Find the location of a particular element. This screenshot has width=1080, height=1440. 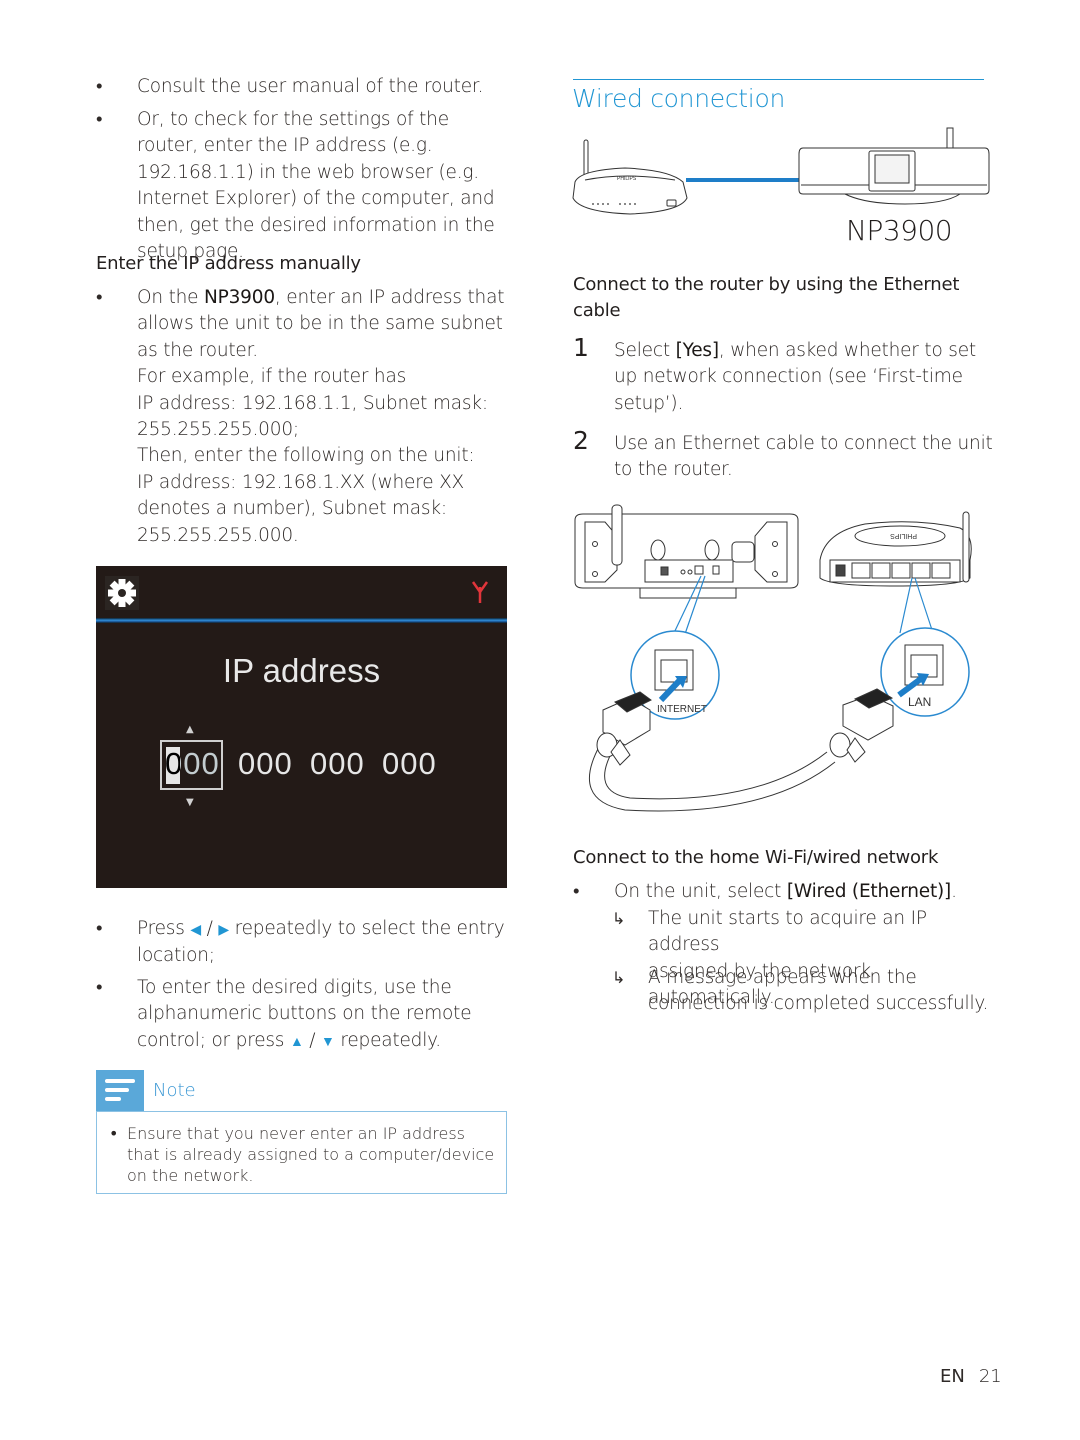

antenna-signal-icon is located at coordinates (480, 592).